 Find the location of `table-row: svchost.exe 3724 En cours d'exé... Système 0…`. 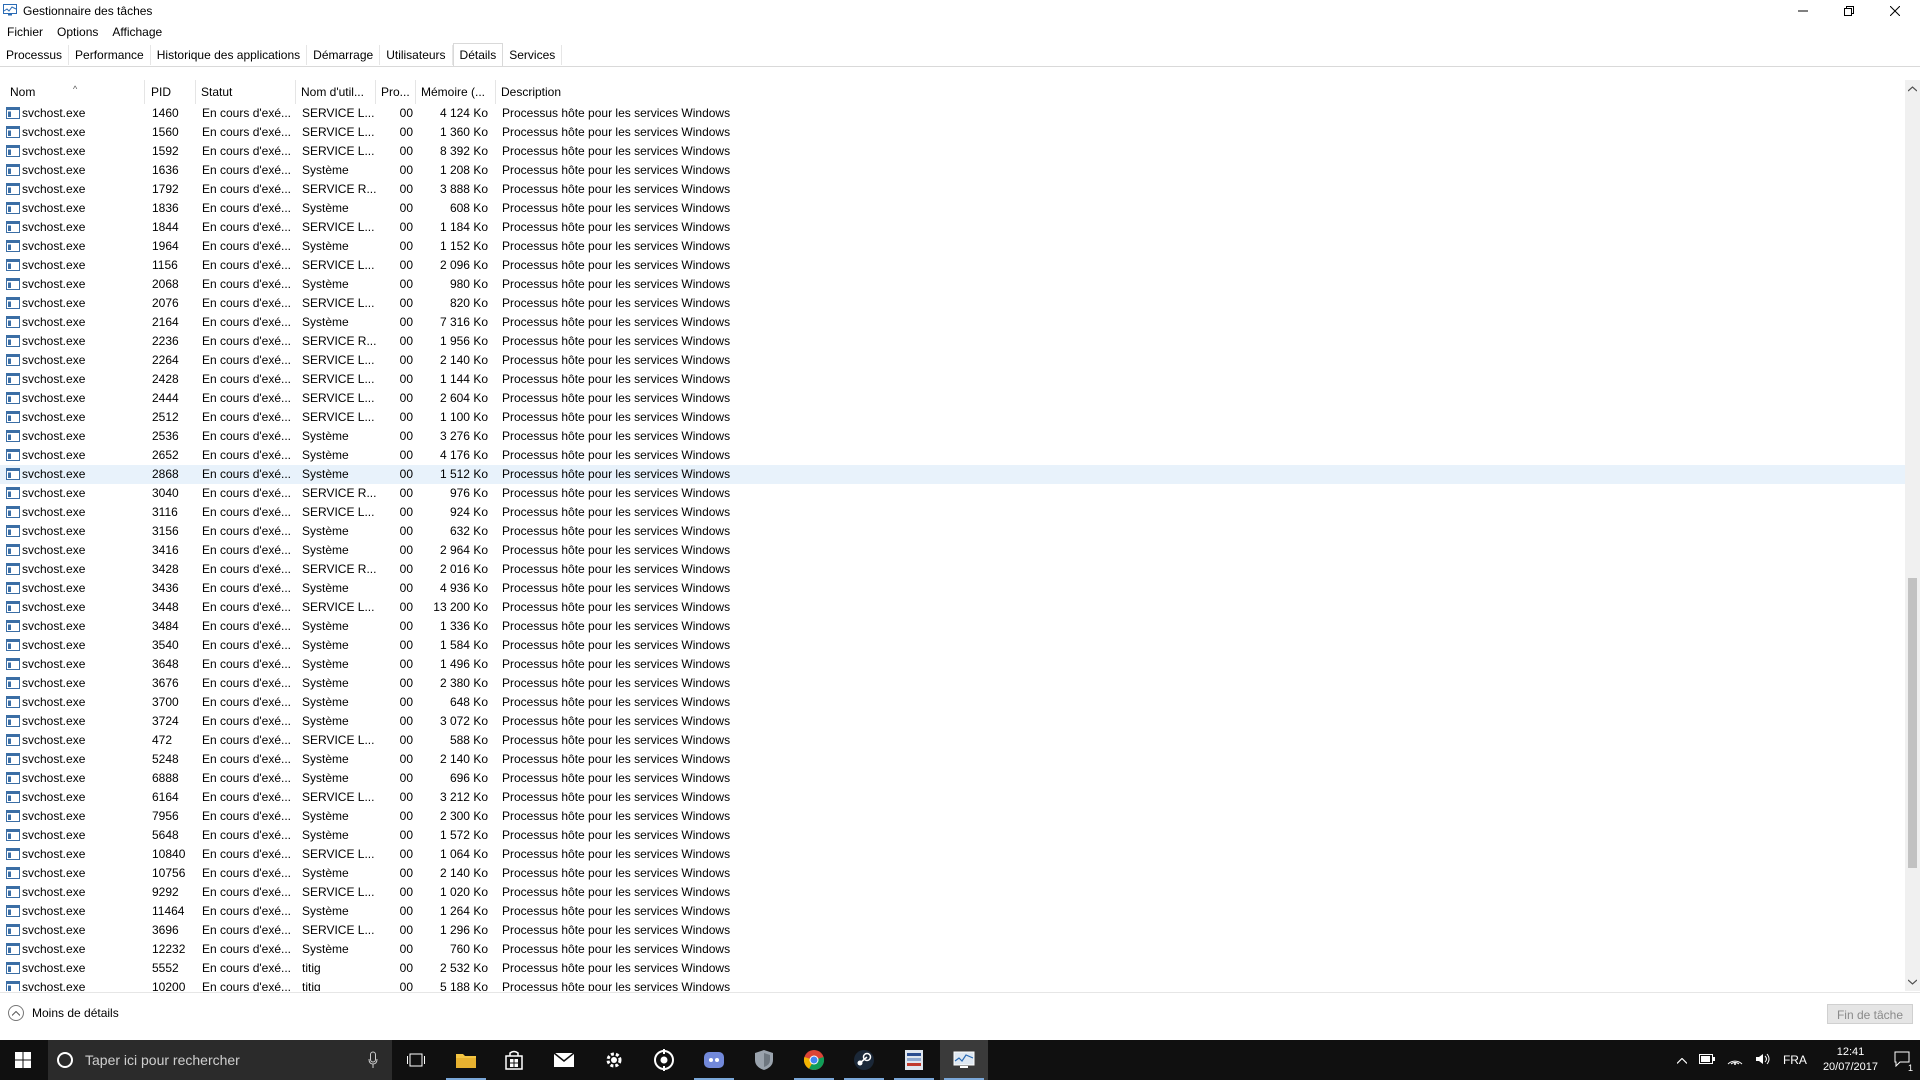

table-row: svchost.exe 3724 En cours d'exé... Système 0… is located at coordinates (952, 721).